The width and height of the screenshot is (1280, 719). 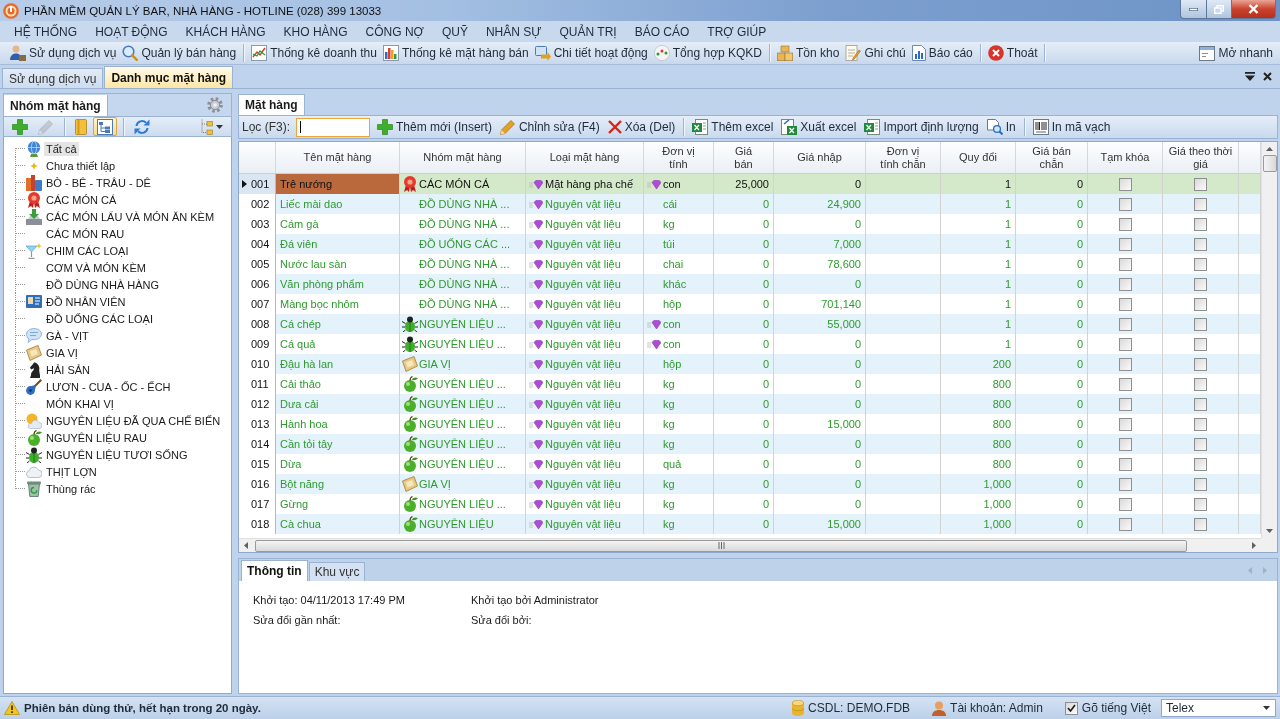 What do you see at coordinates (87, 250) in the screenshot?
I see `tree-item: CHIM CÁC LOẠI` at bounding box center [87, 250].